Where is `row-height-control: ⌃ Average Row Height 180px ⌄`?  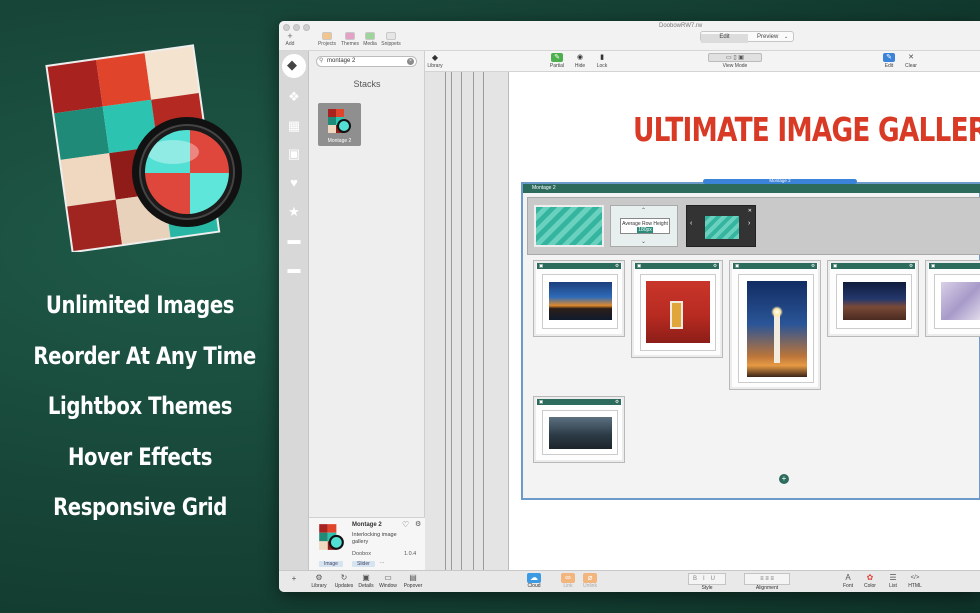
row-height-control: ⌃ Average Row Height 180px ⌄ is located at coordinates (644, 226).